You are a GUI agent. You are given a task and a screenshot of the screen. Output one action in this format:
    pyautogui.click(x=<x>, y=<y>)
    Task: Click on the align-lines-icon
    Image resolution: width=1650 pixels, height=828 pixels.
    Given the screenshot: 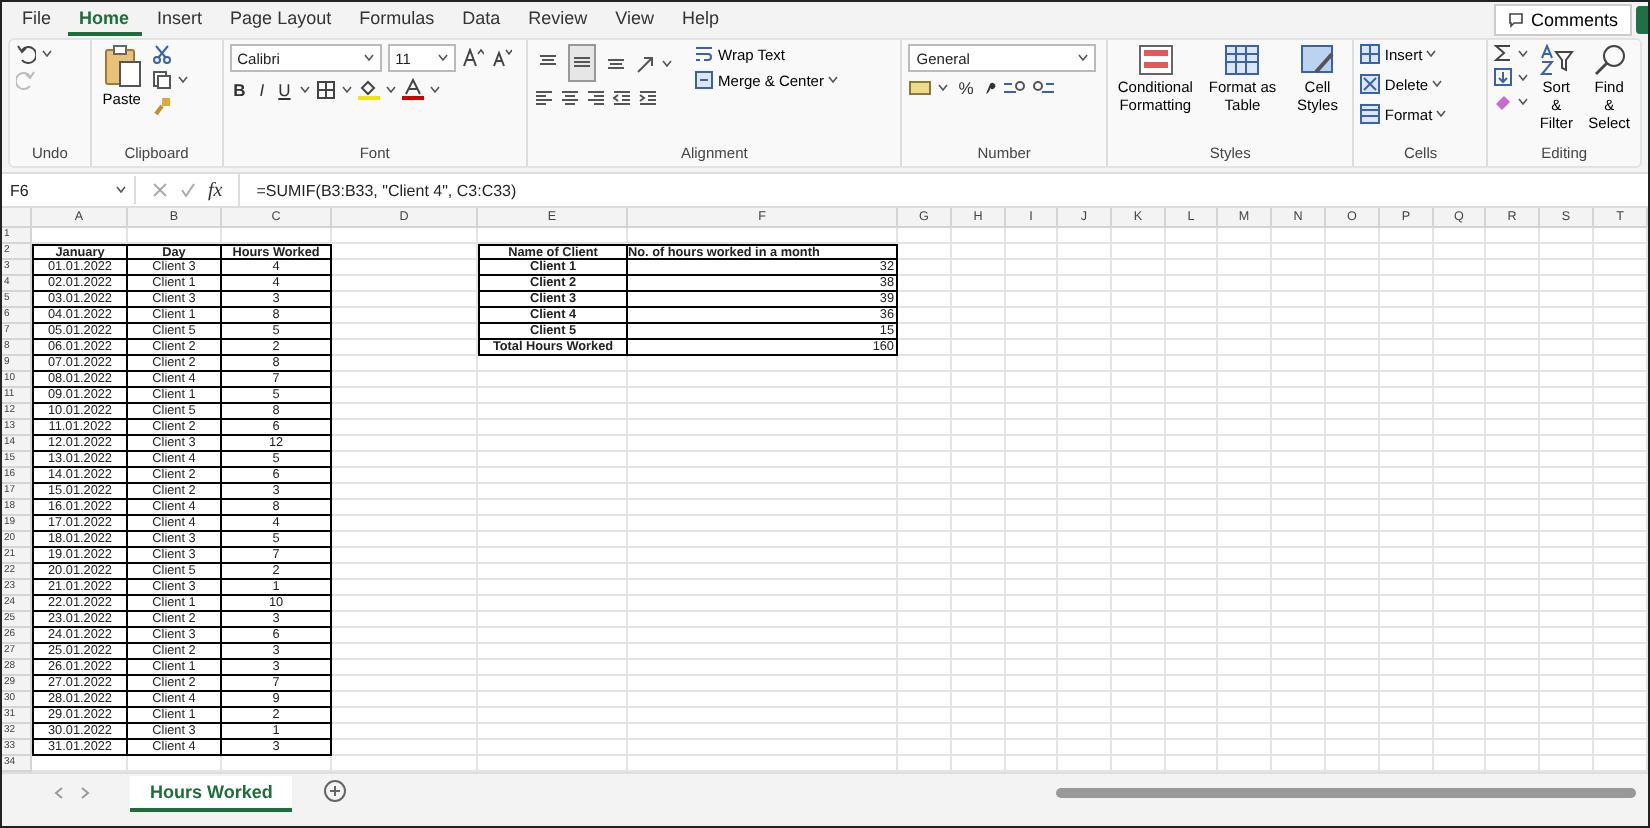 What is the action you would take?
    pyautogui.click(x=582, y=62)
    